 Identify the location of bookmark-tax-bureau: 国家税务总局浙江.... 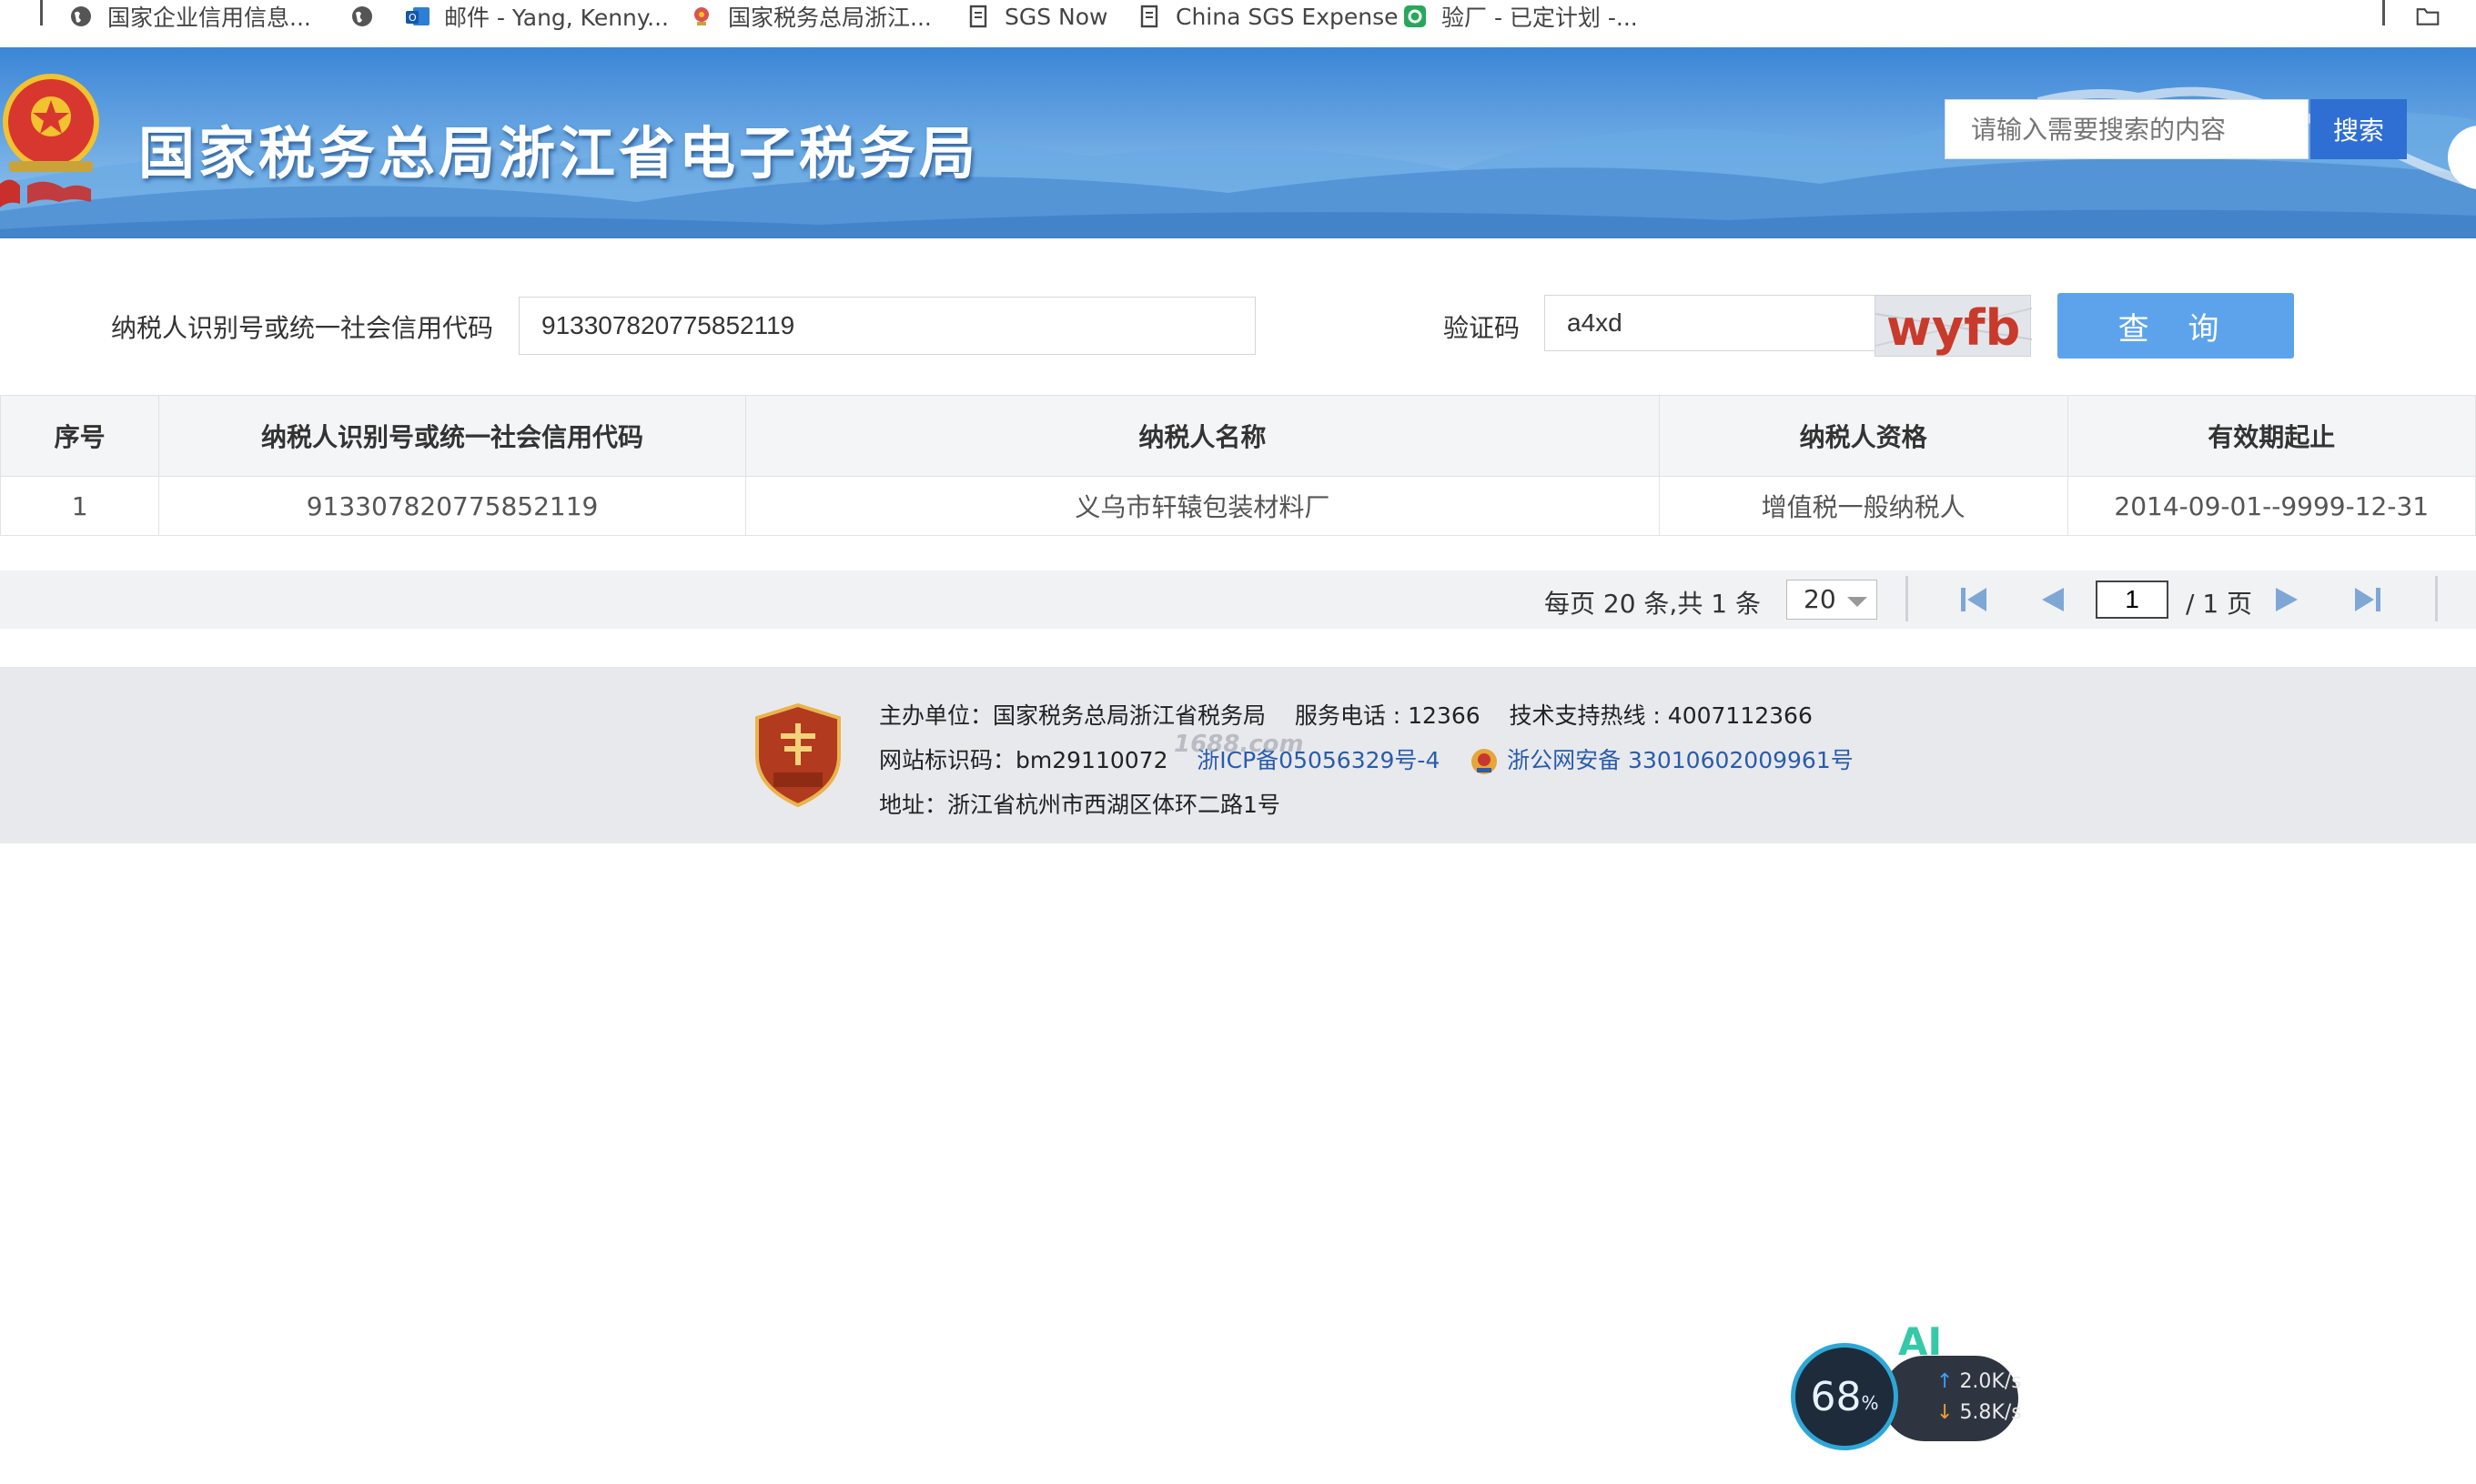
(811, 16).